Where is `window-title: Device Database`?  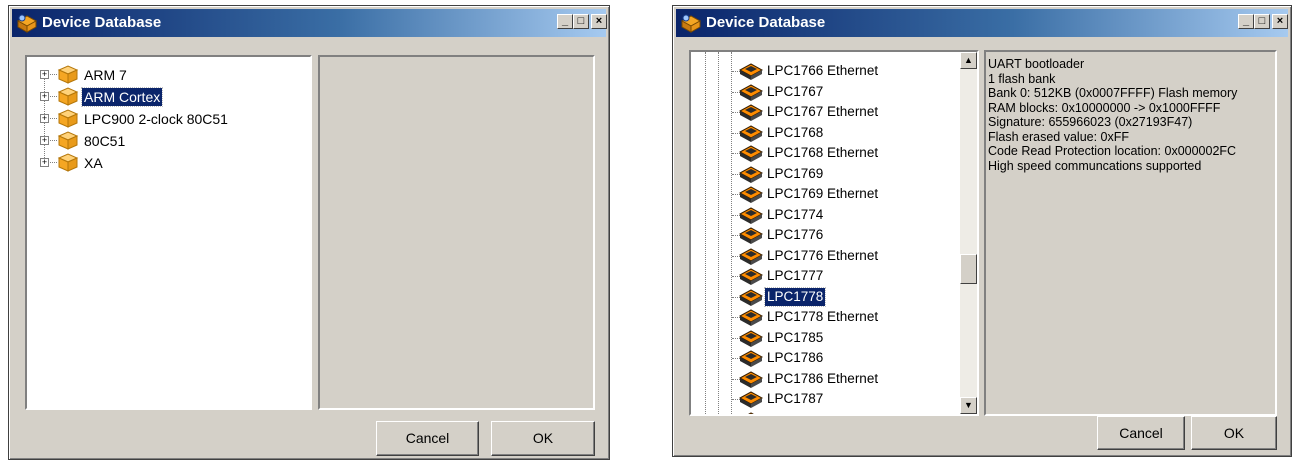
window-title: Device Database is located at coordinates (102, 22).